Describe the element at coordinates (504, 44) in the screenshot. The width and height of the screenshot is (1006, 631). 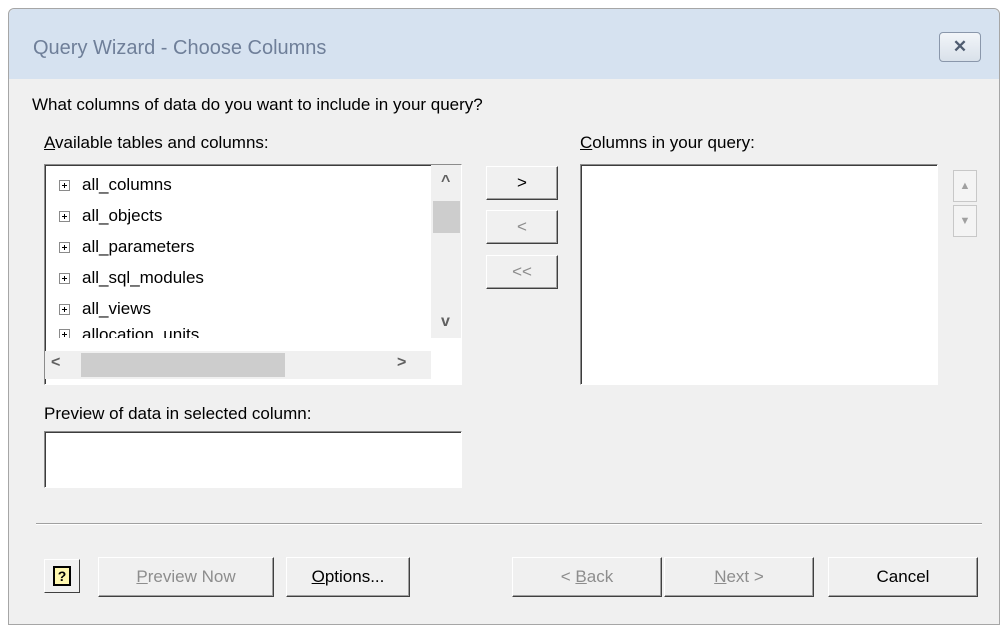
I see `title-bar: Query Wizard - Choose Columns ✕` at that location.